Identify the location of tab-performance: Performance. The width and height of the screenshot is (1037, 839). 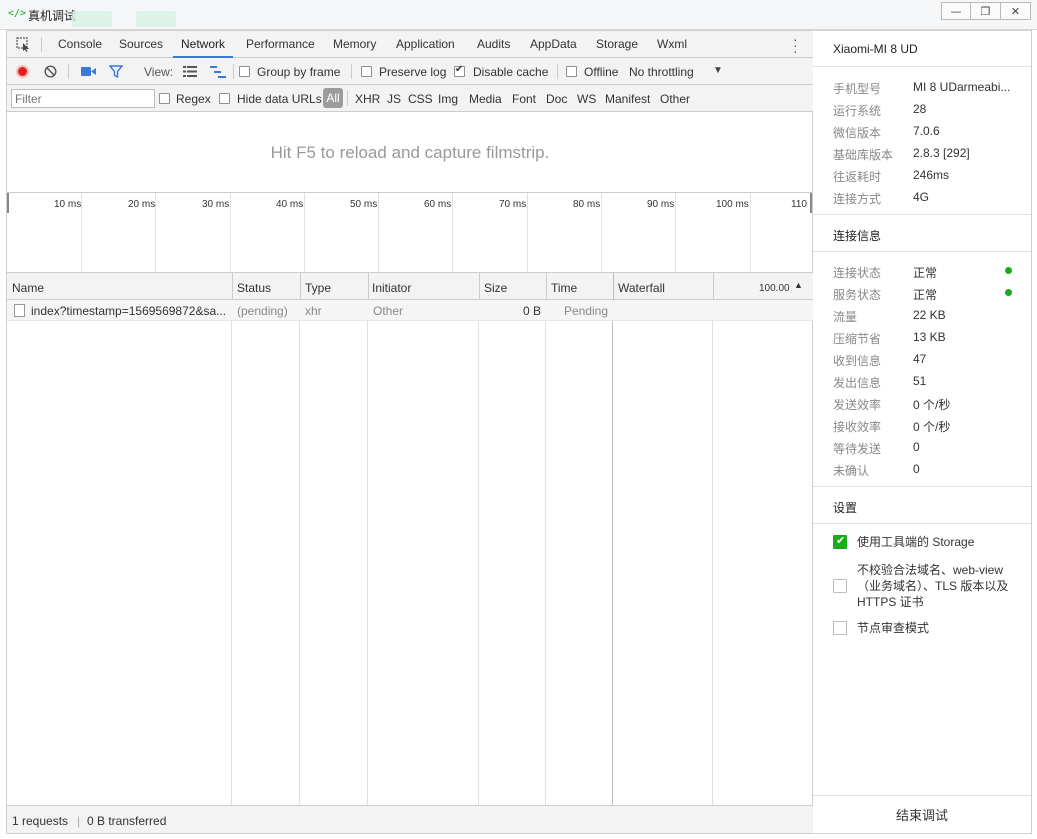
(280, 44).